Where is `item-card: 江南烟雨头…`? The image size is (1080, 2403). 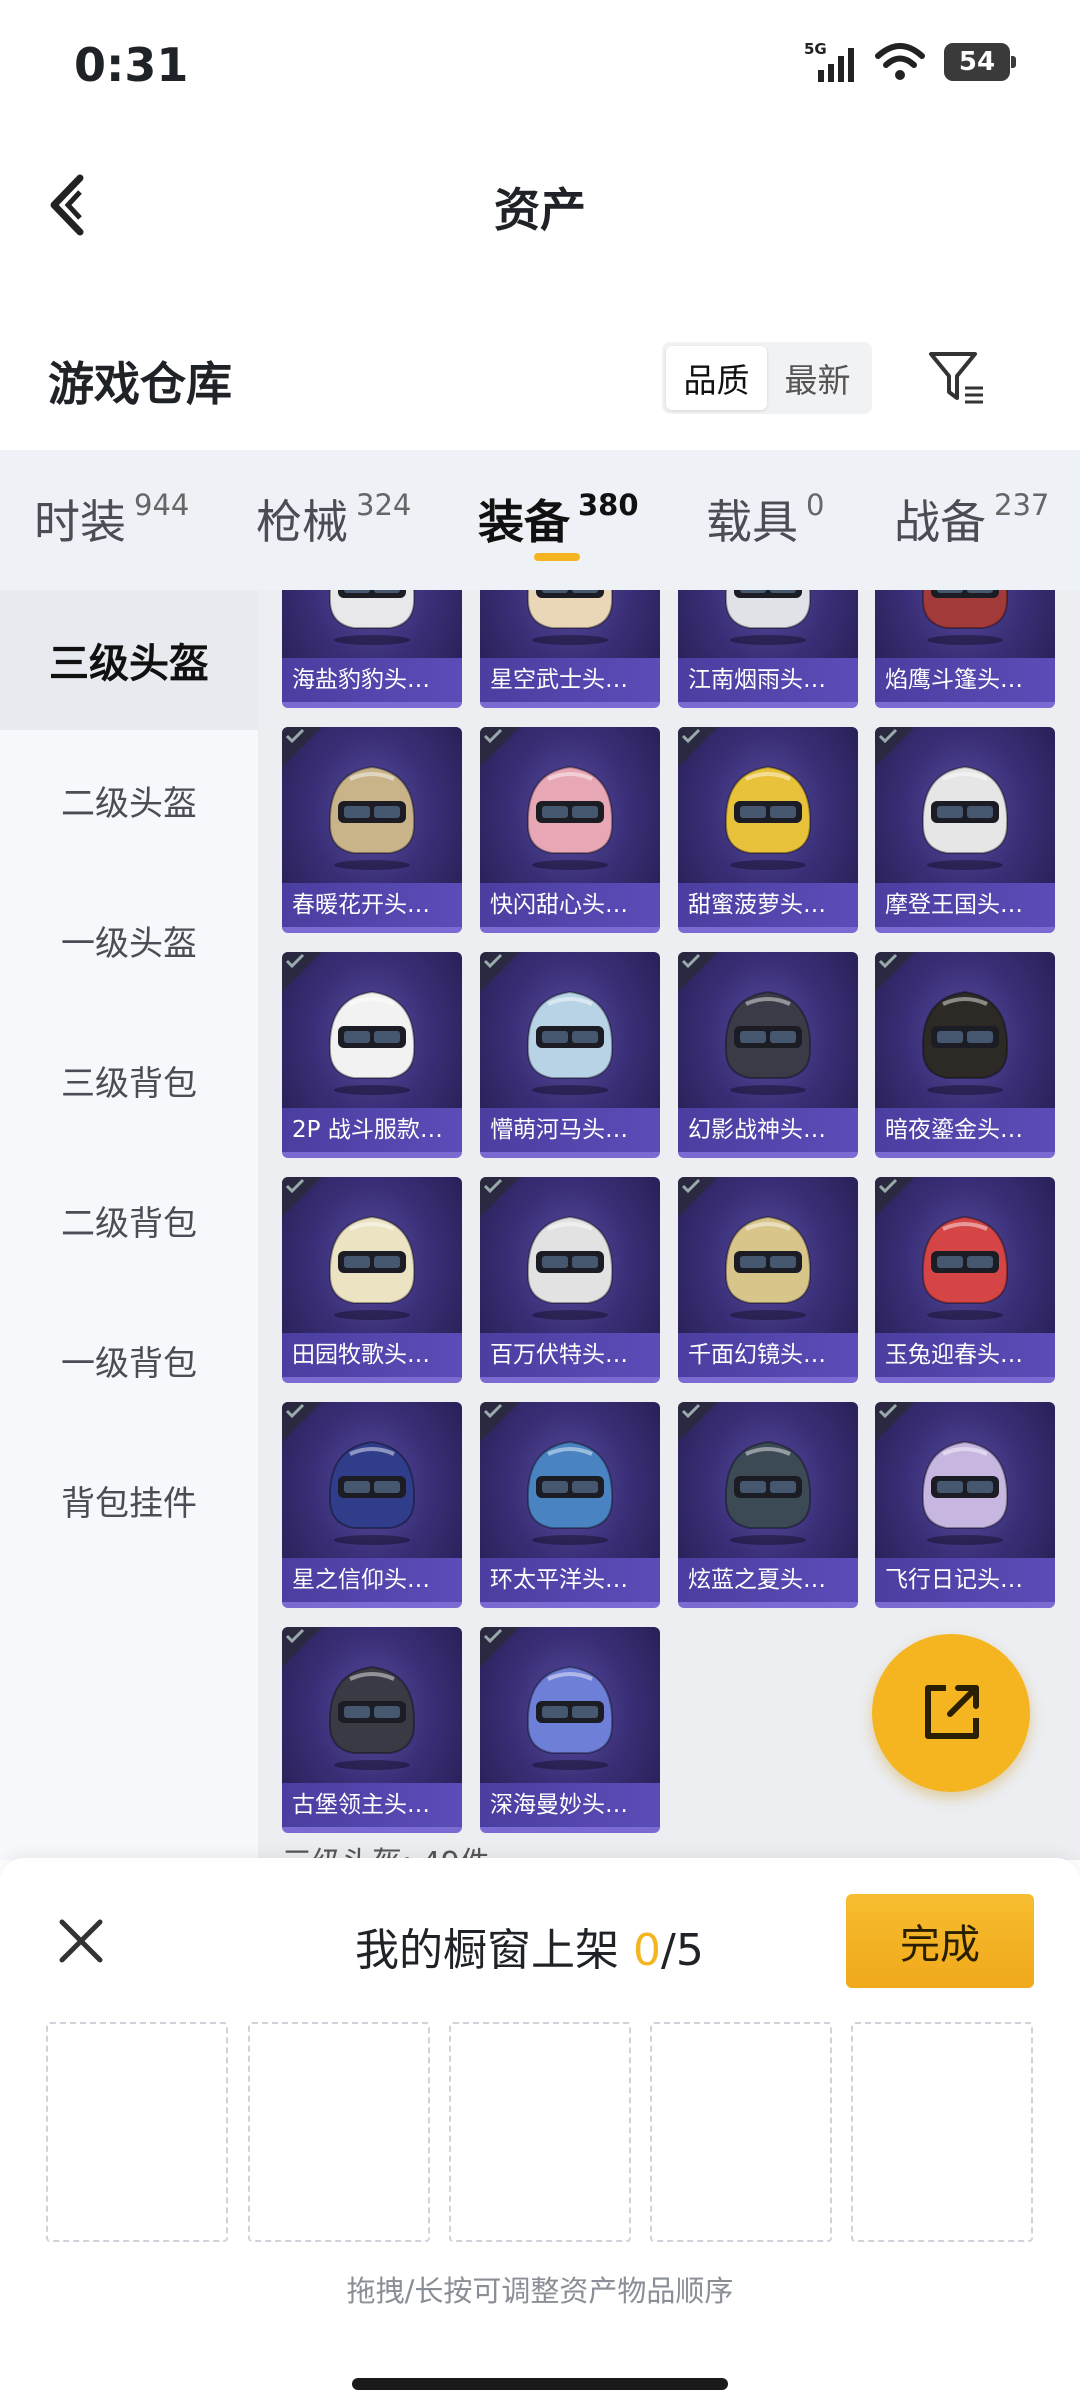 item-card: 江南烟雨头… is located at coordinates (768, 649).